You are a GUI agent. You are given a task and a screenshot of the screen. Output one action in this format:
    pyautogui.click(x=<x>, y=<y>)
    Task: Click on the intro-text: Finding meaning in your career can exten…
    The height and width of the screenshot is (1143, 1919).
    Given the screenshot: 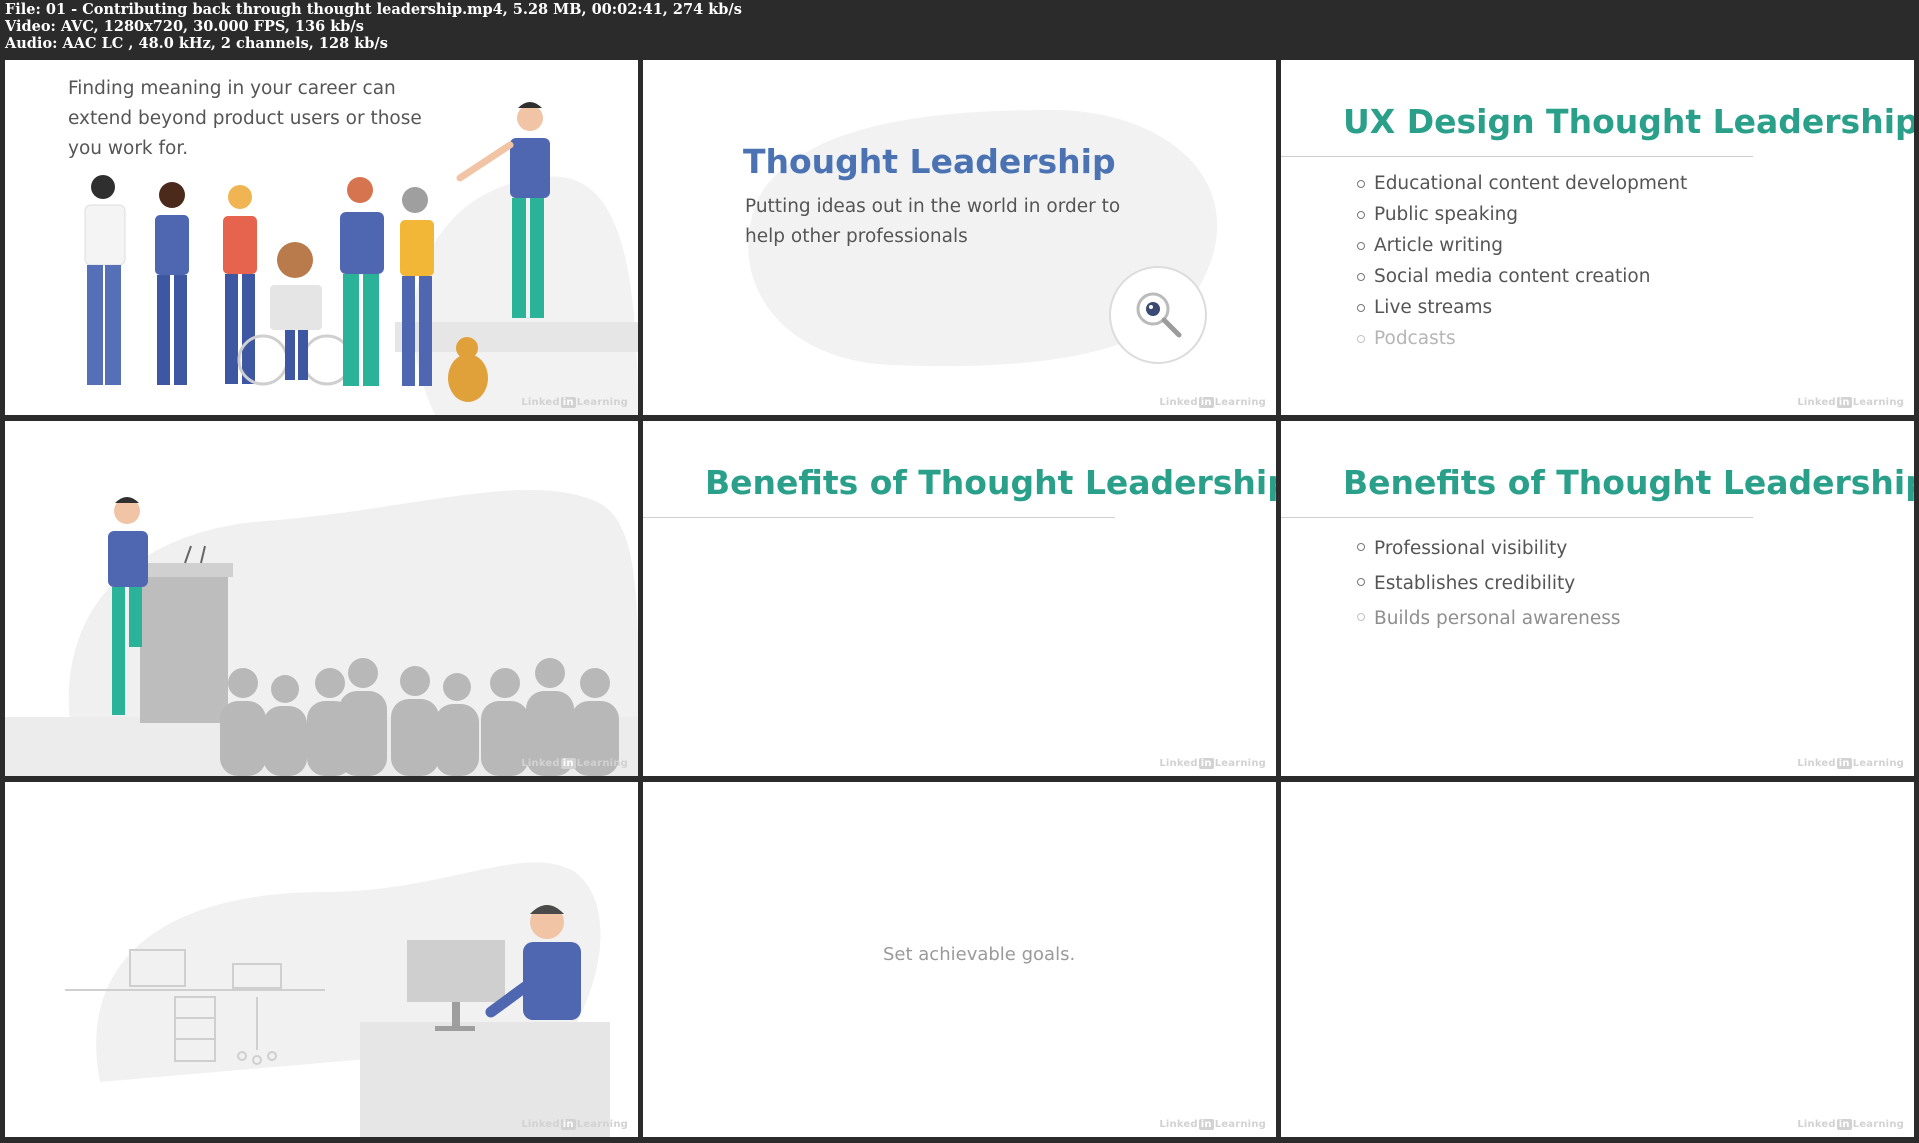 What is the action you would take?
    pyautogui.click(x=245, y=118)
    